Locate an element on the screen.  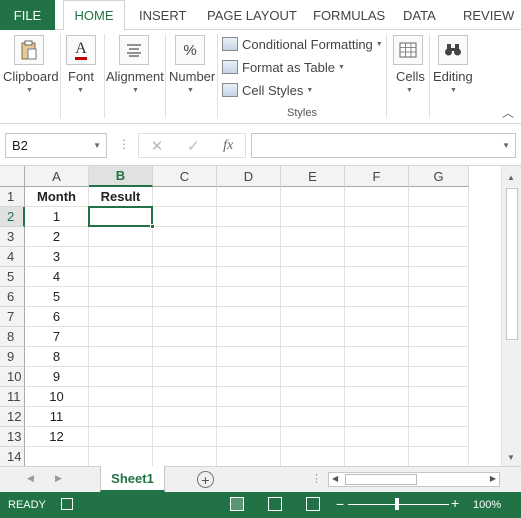
cell-c2 is located at coordinates (185, 217).